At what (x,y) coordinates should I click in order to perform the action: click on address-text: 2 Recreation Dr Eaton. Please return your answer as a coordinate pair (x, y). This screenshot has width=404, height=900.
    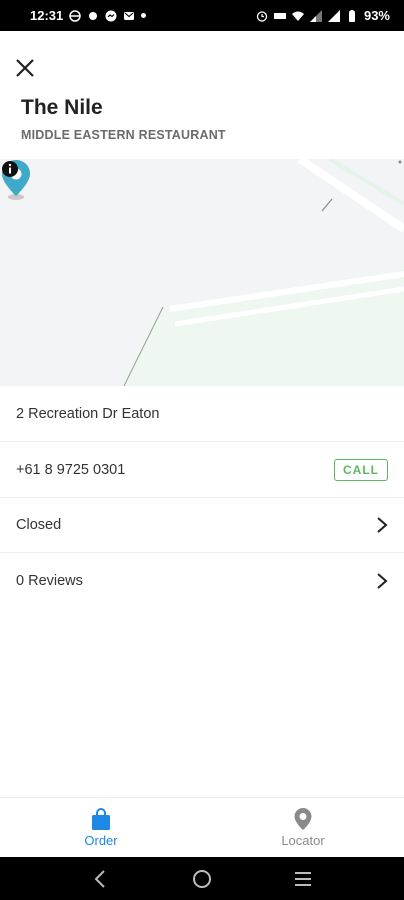
    Looking at the image, I should click on (88, 413).